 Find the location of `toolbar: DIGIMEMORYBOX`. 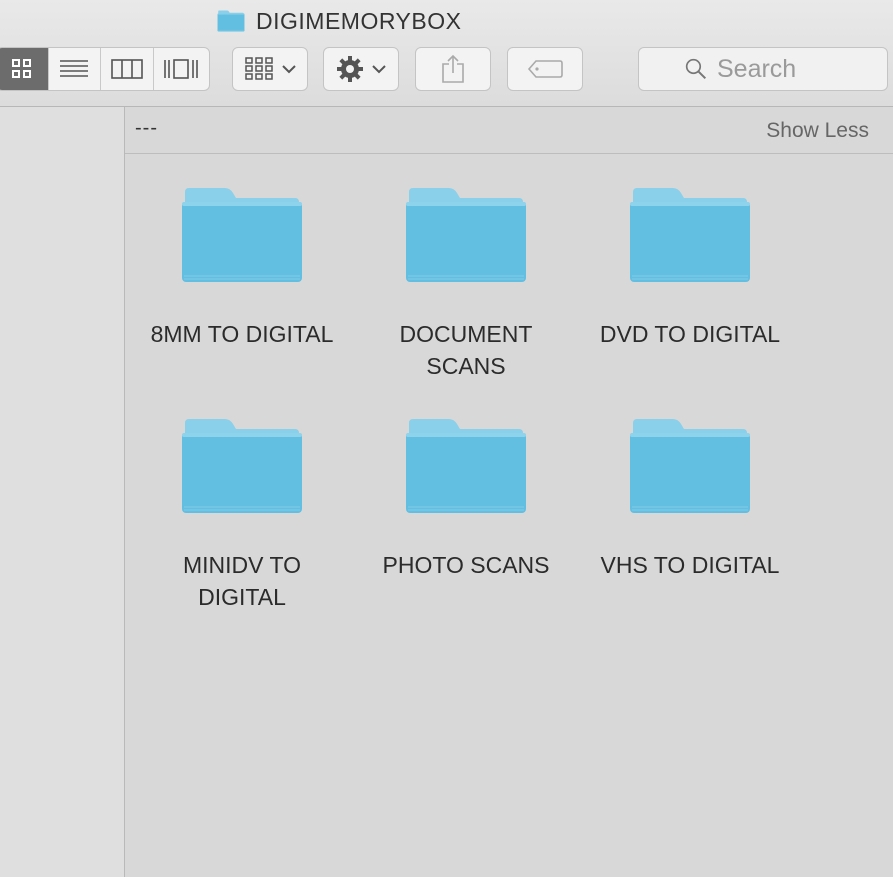

toolbar: DIGIMEMORYBOX is located at coordinates (446, 53).